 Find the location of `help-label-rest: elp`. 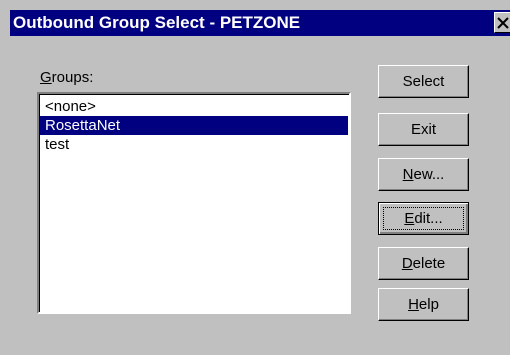

help-label-rest: elp is located at coordinates (428, 304).